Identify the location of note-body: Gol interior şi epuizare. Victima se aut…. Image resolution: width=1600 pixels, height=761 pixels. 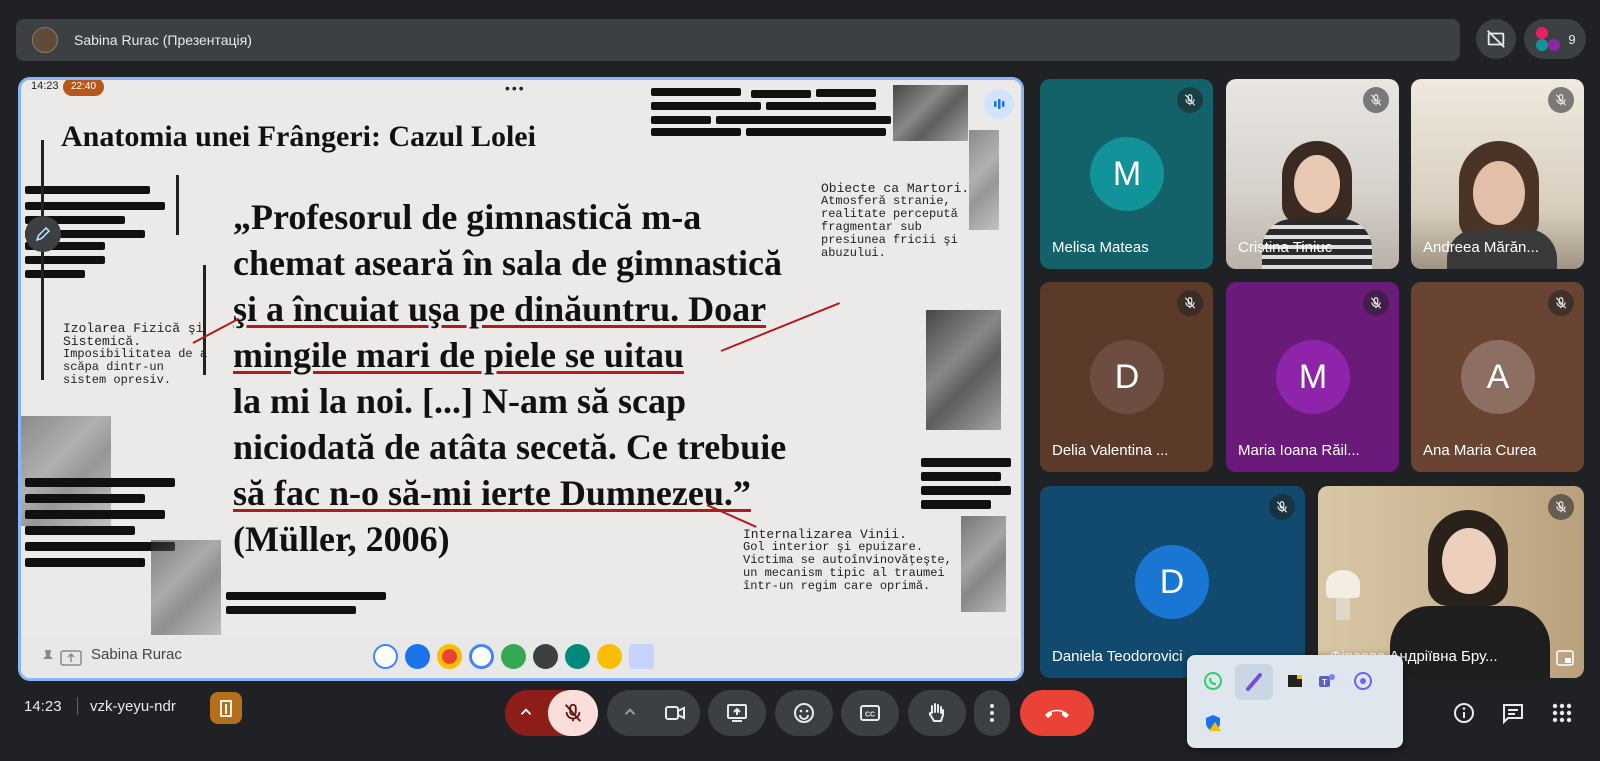
(847, 566).